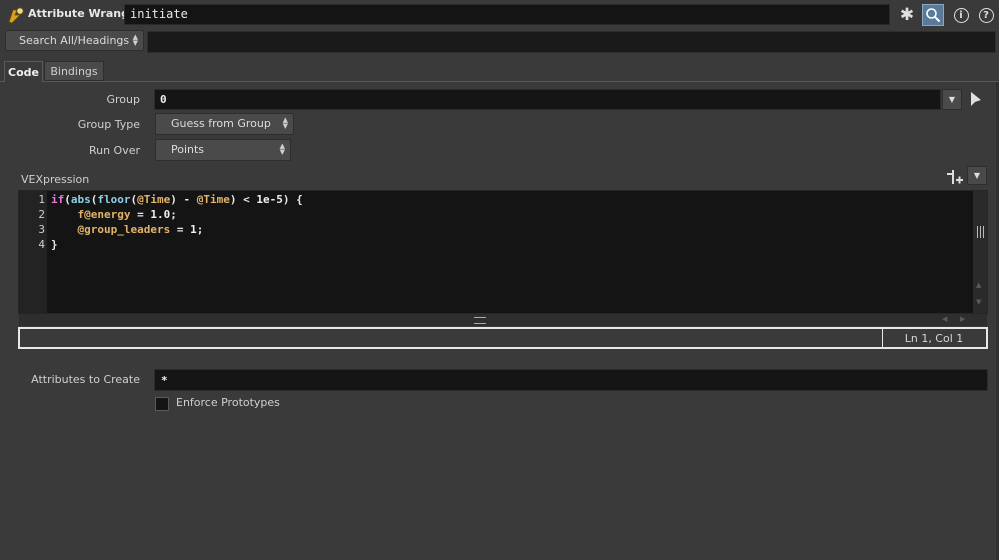  What do you see at coordinates (221, 123) in the screenshot?
I see `group-type-value: Guess from Group` at bounding box center [221, 123].